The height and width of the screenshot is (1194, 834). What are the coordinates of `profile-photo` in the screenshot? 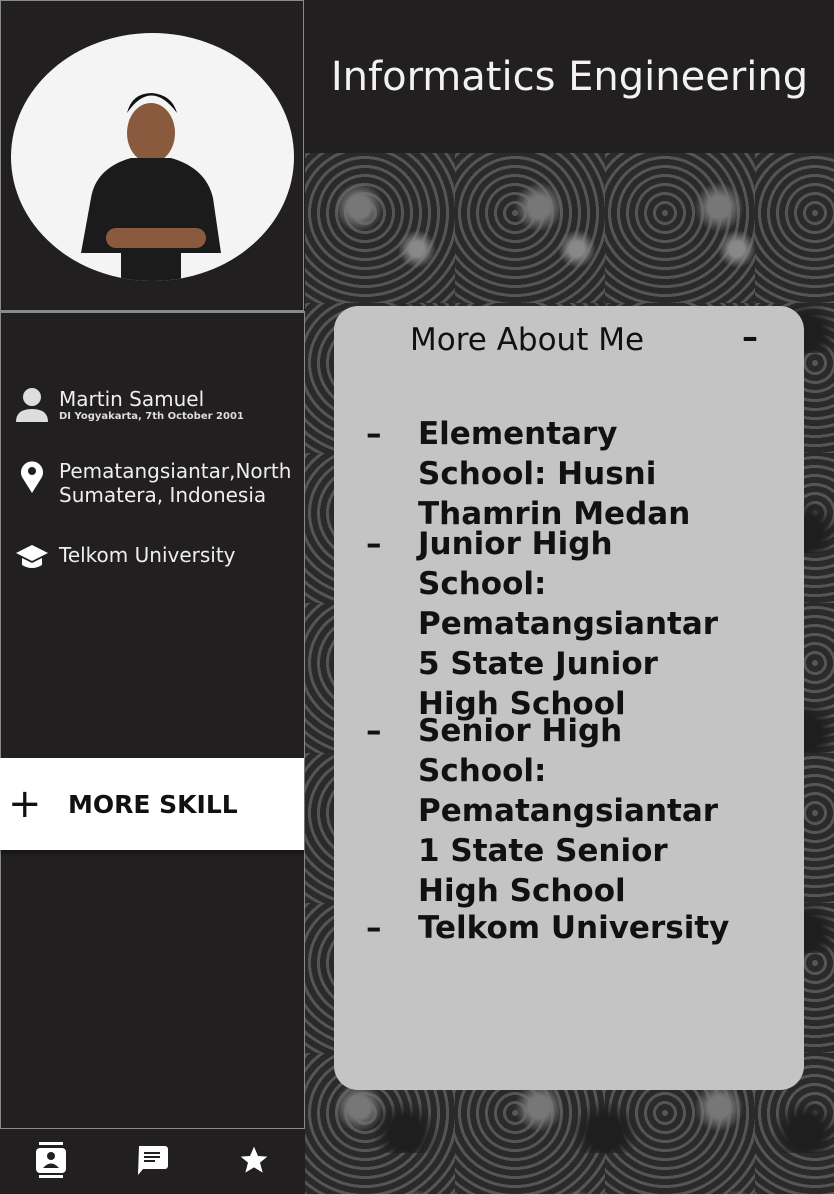 It's located at (152, 157).